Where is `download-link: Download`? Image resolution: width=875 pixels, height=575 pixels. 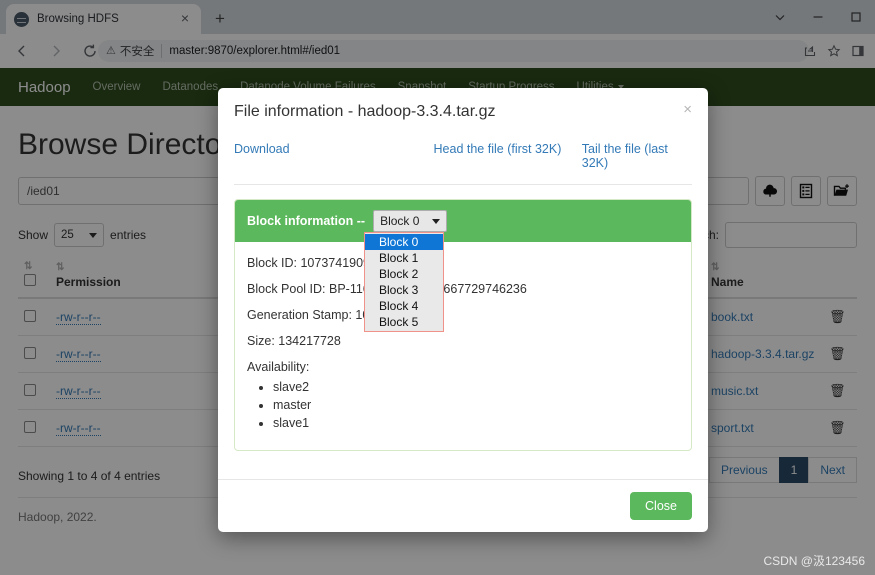
download-link: Download is located at coordinates (334, 156).